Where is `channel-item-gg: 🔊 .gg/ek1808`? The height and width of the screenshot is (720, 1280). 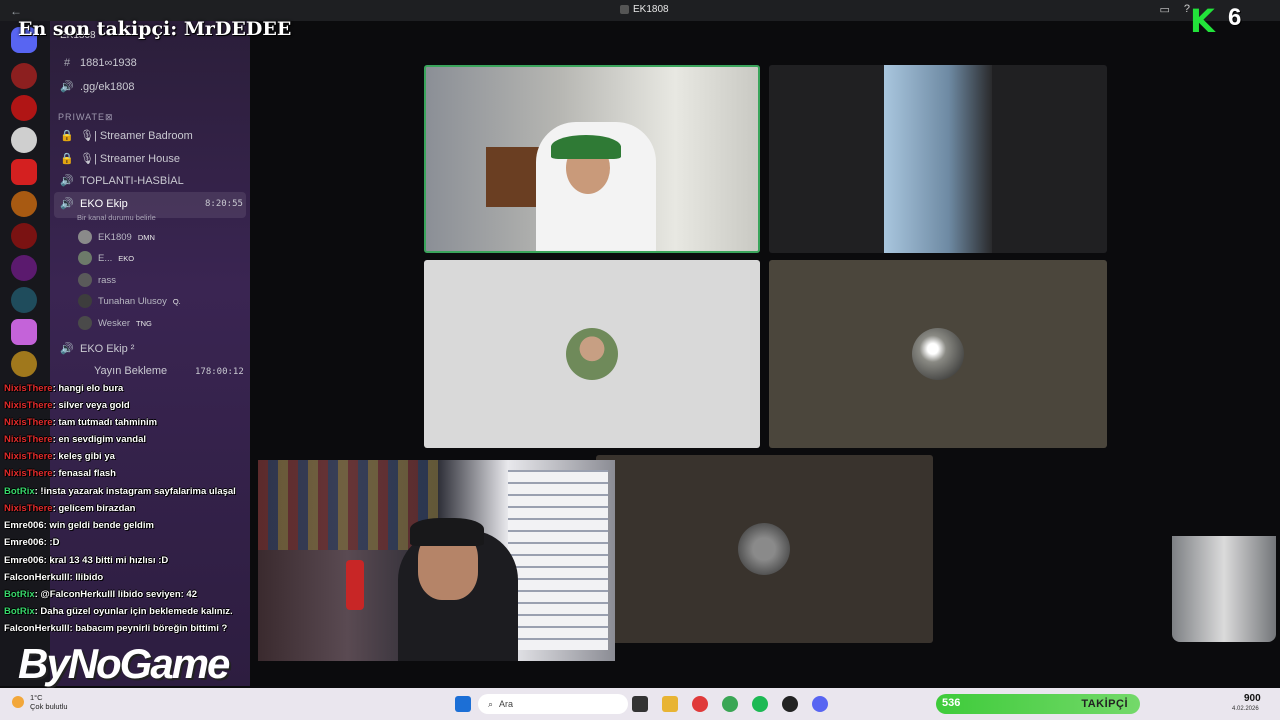 channel-item-gg: 🔊 .gg/ek1808 is located at coordinates (97, 87).